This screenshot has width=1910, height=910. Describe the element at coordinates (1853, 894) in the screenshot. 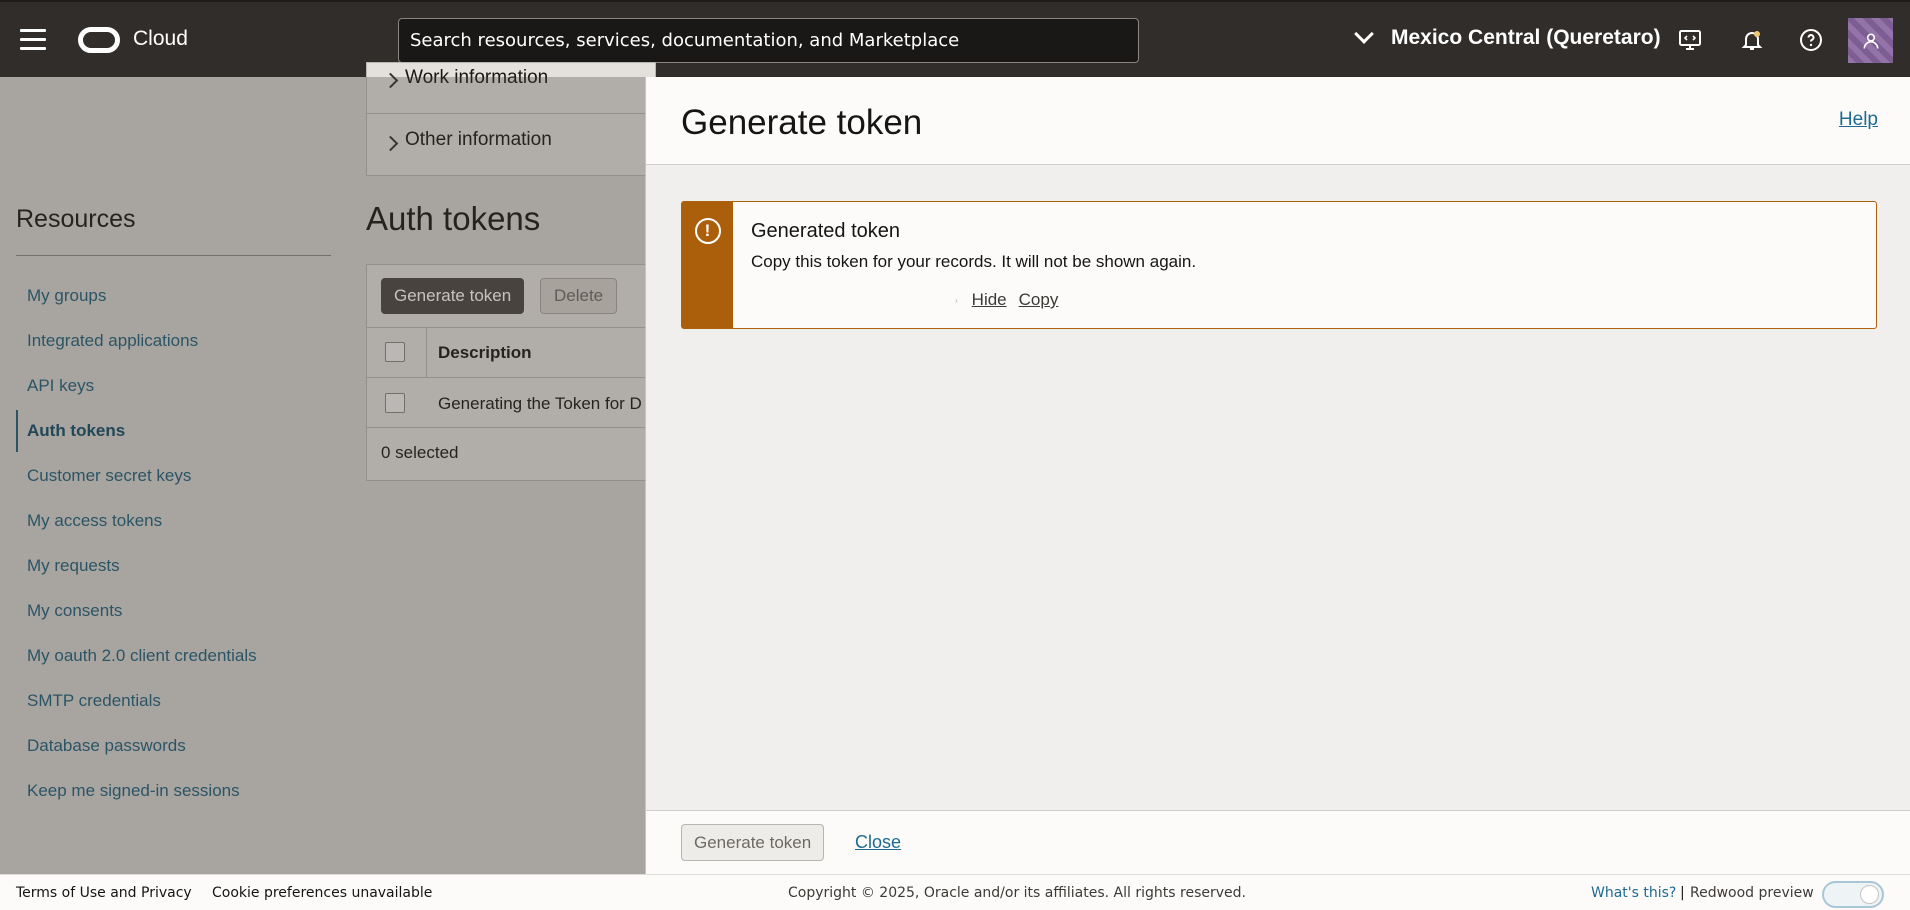

I see `redwood-preview-toggle` at that location.